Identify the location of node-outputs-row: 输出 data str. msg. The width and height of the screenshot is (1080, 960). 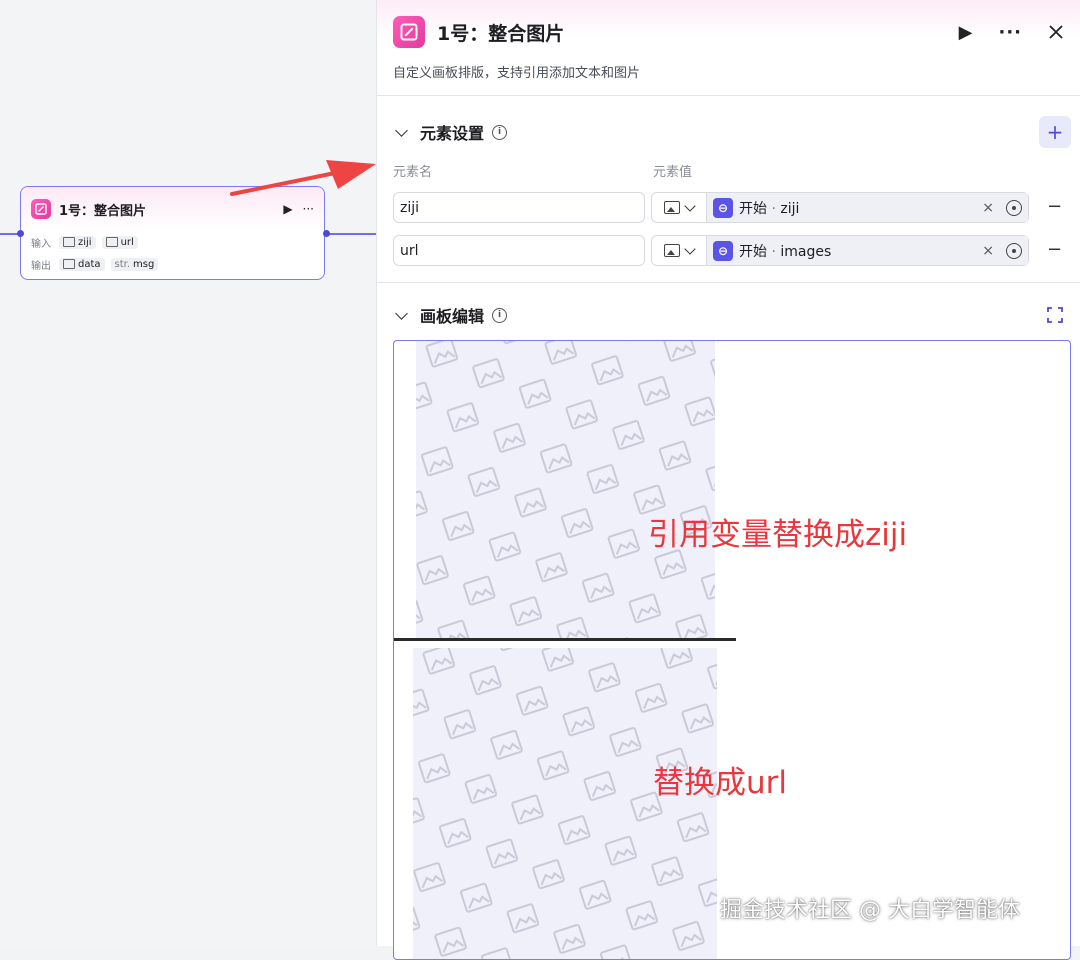
(172, 264).